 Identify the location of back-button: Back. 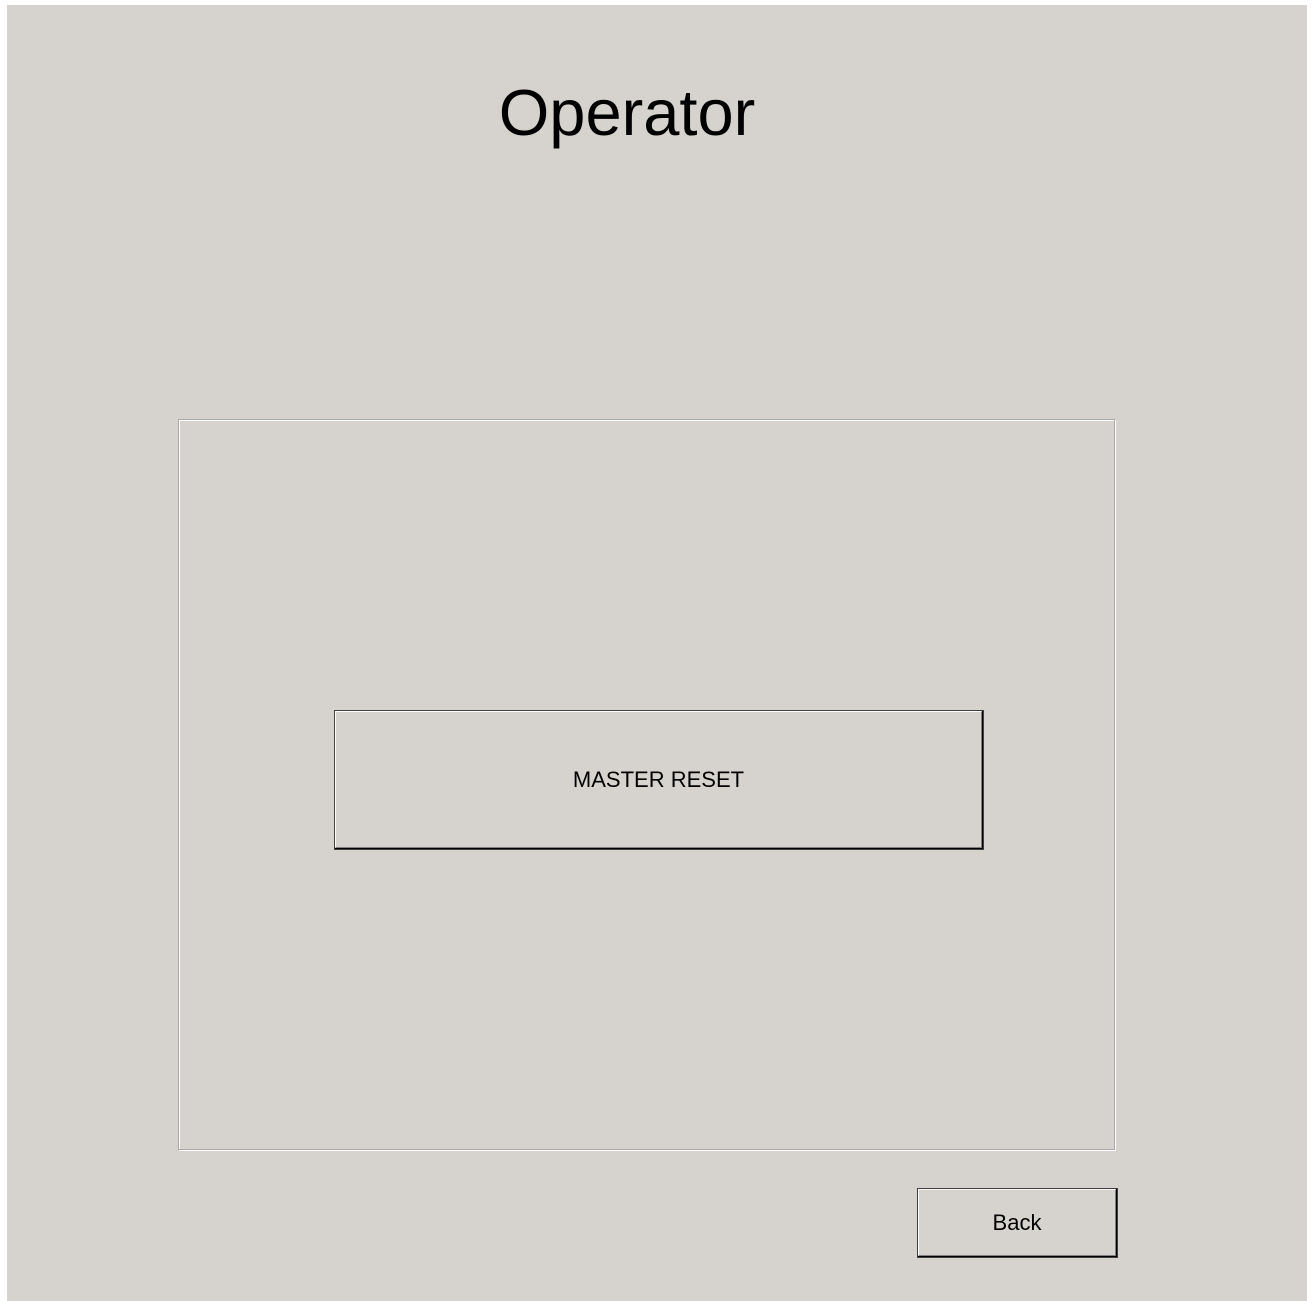
(1017, 1223).